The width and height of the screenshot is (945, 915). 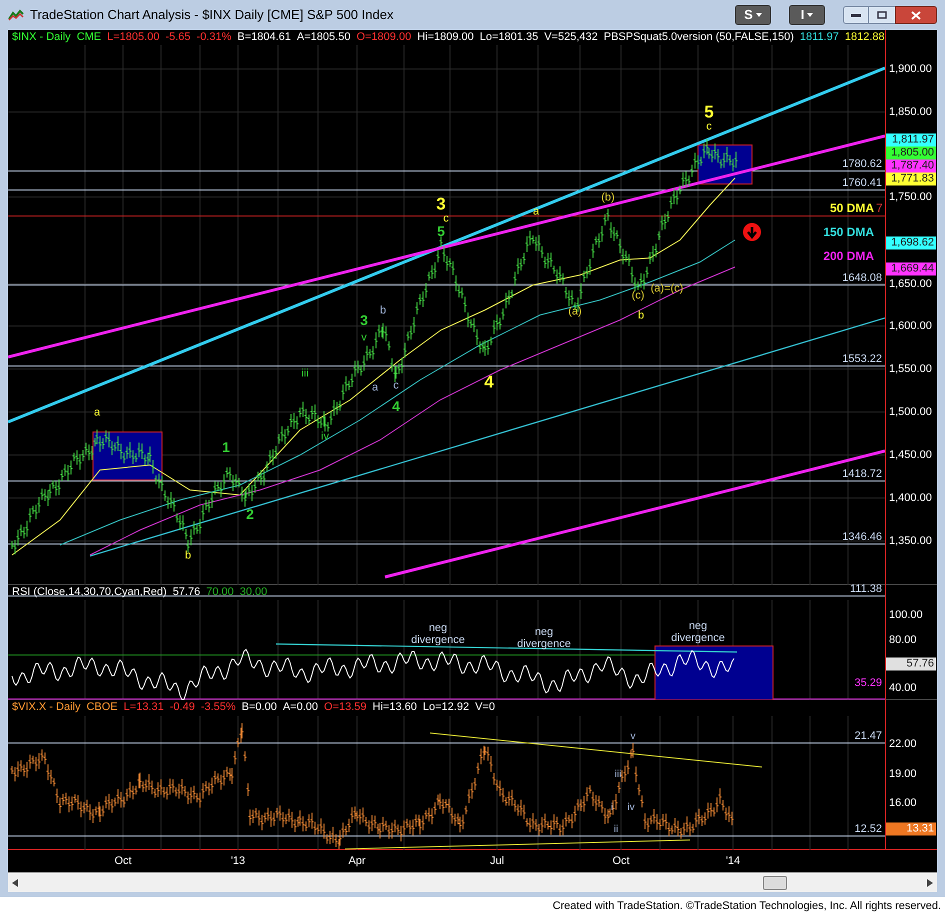 What do you see at coordinates (930, 882) in the screenshot?
I see `scroll-right-icon` at bounding box center [930, 882].